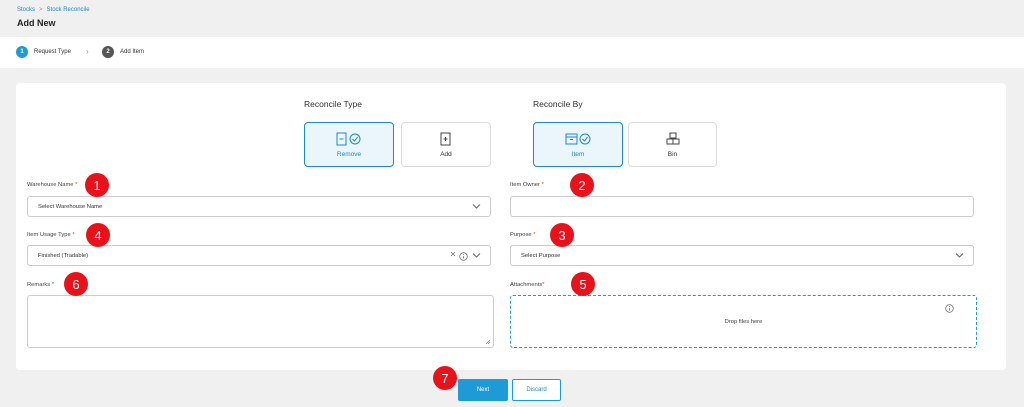  I want to click on attachments-dropzone: Drop files here, so click(743, 321).